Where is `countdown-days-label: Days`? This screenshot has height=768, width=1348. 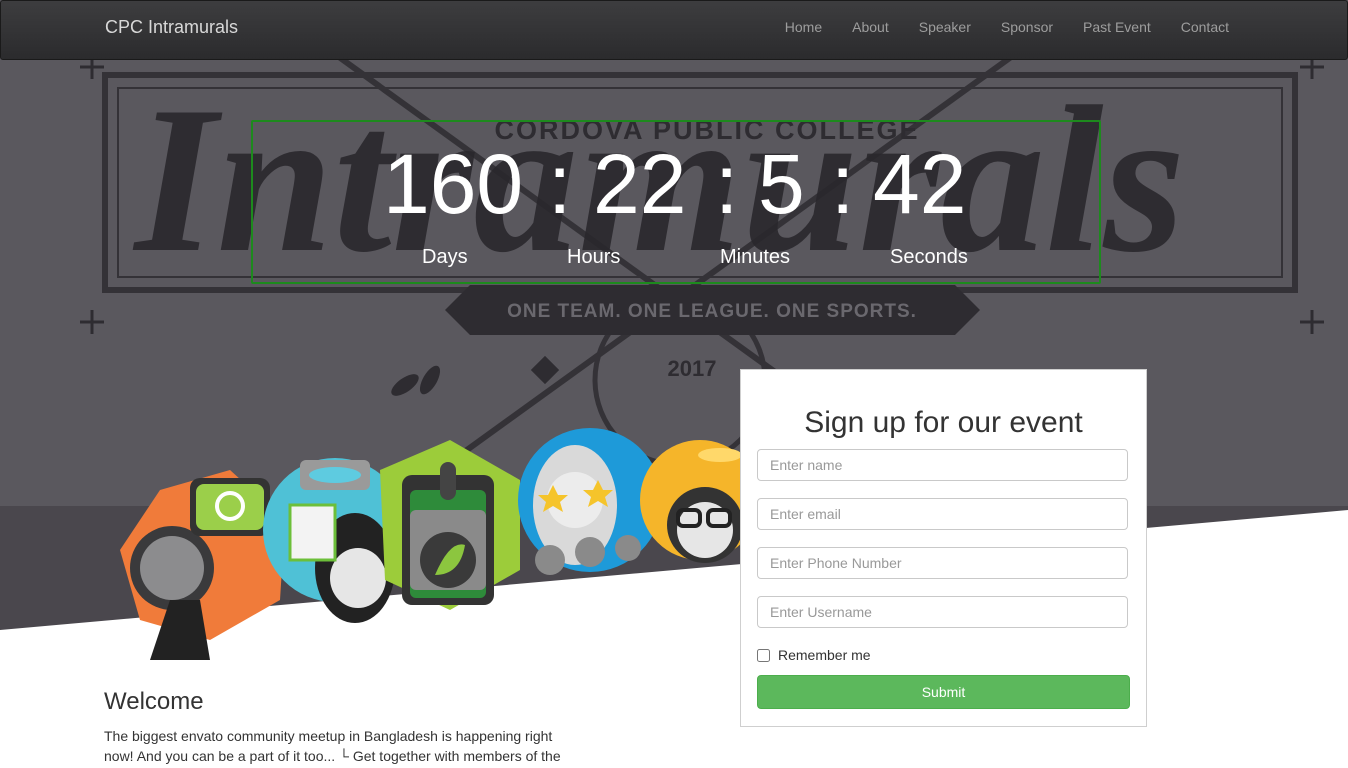
countdown-days-label: Days is located at coordinates (445, 257).